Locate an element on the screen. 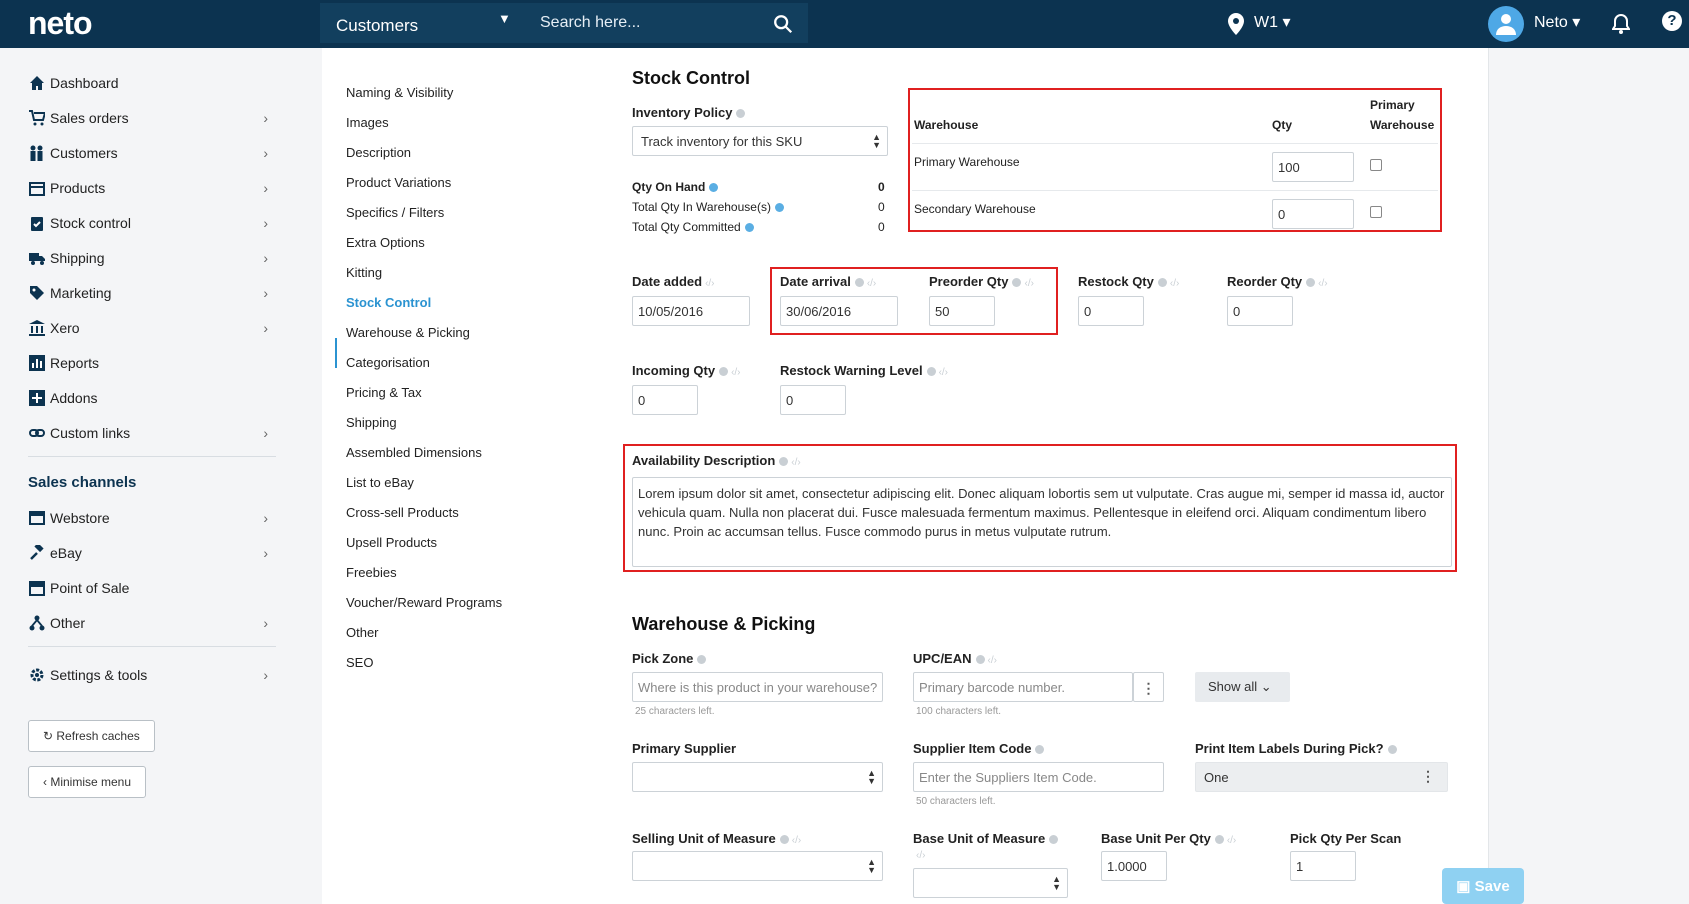 This screenshot has height=904, width=1689. chevron-down-icon: ⌄ is located at coordinates (1266, 686).